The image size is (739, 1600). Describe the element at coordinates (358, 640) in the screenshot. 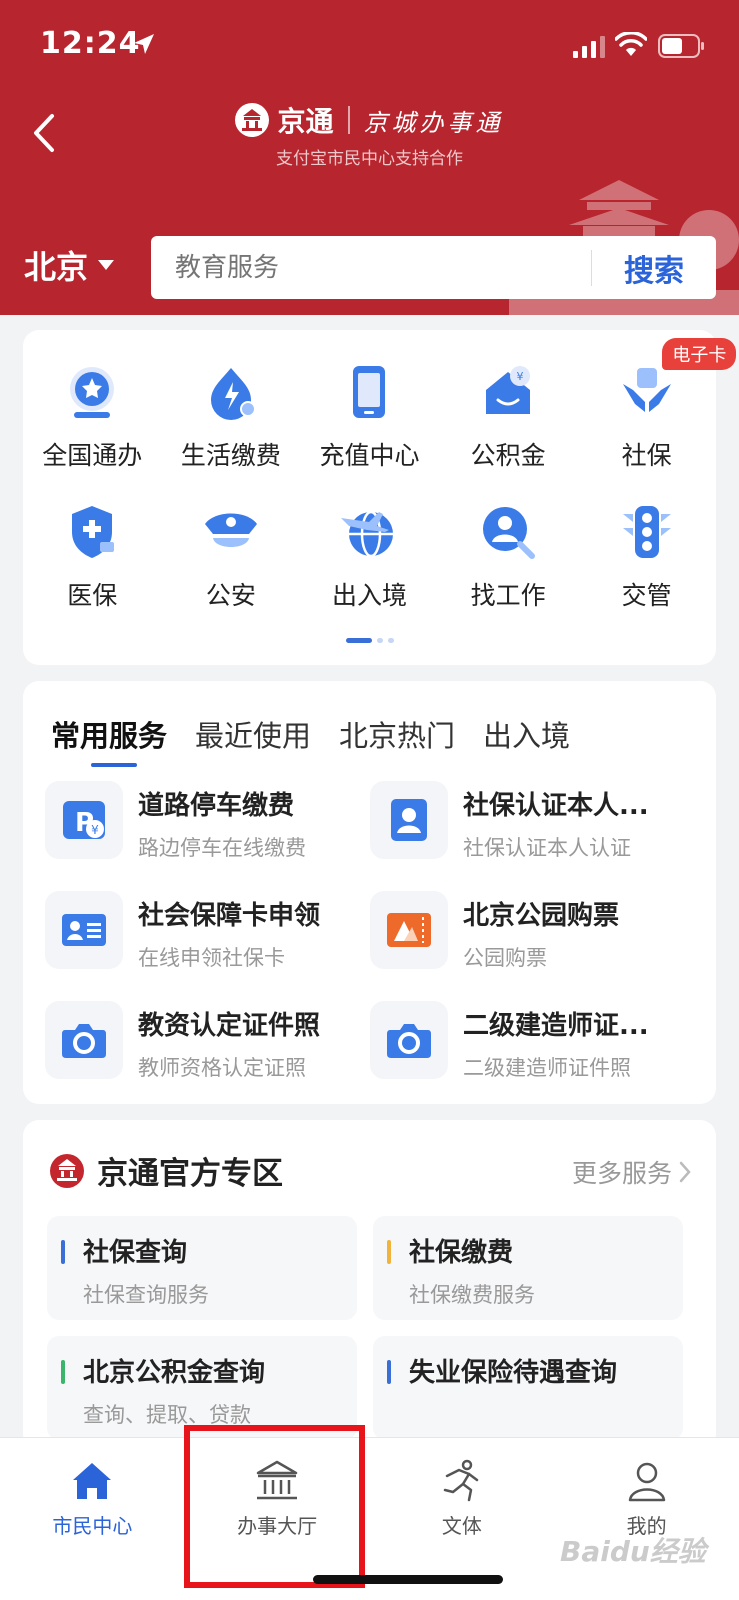

I see `page-dot-active` at that location.